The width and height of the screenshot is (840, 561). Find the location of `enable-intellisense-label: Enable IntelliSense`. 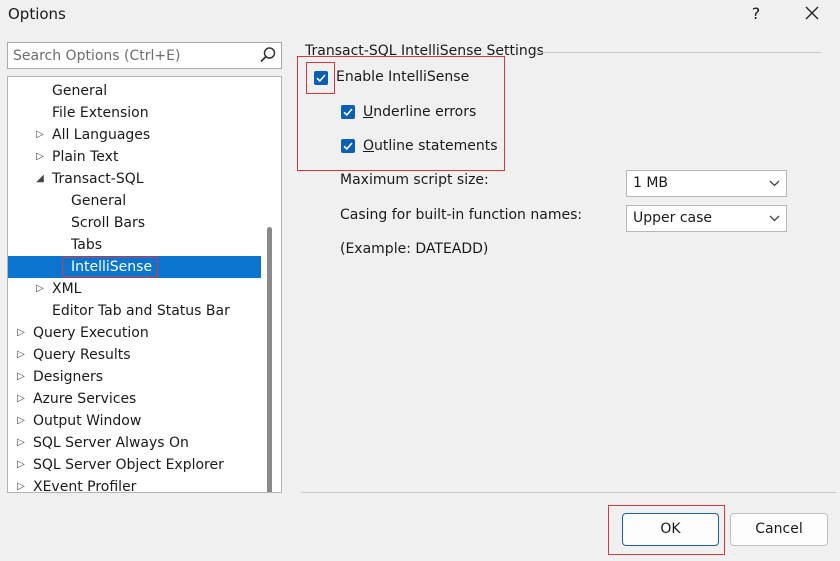

enable-intellisense-label: Enable IntelliSense is located at coordinates (402, 77).